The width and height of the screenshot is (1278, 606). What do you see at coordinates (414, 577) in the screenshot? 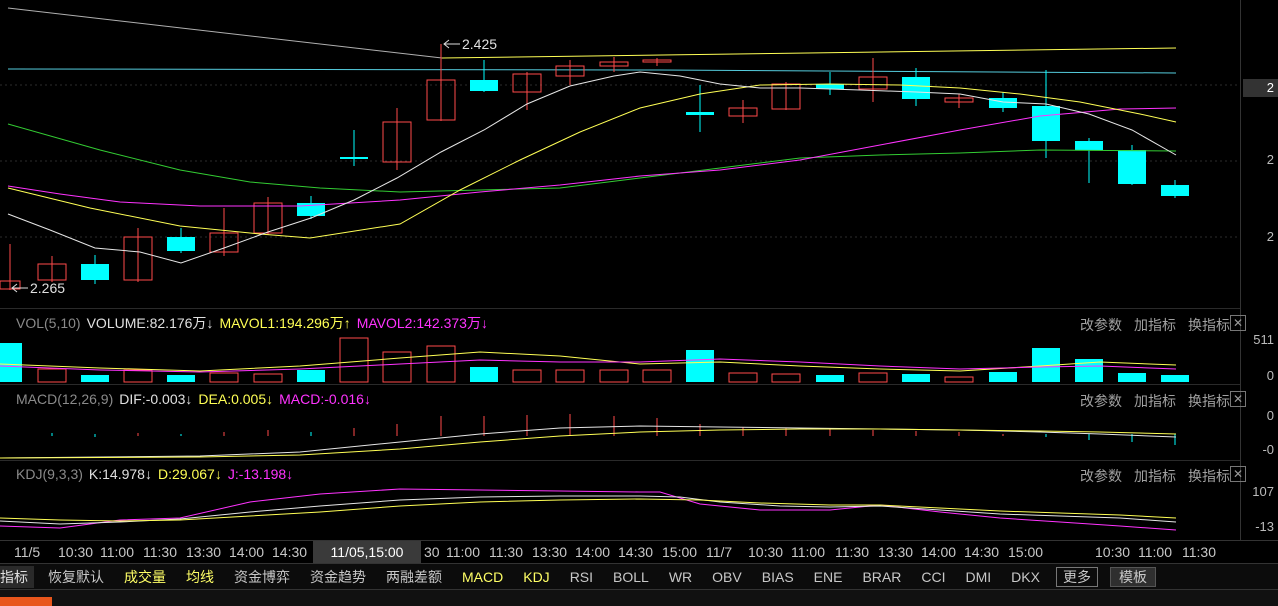
I see `tab-margin-diff: 两融差额` at bounding box center [414, 577].